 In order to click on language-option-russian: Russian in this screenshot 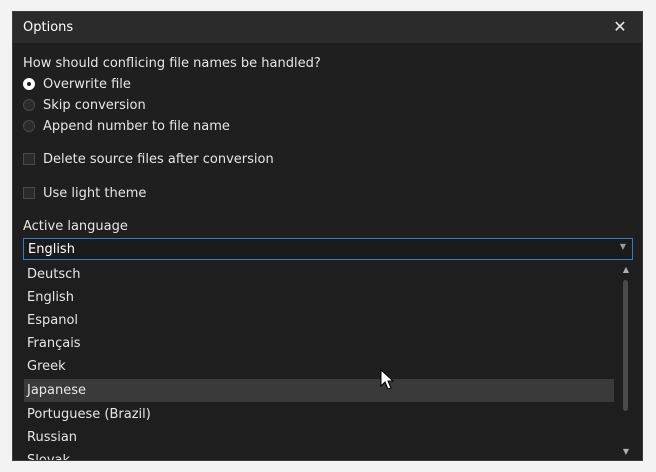, I will do `click(319, 437)`.